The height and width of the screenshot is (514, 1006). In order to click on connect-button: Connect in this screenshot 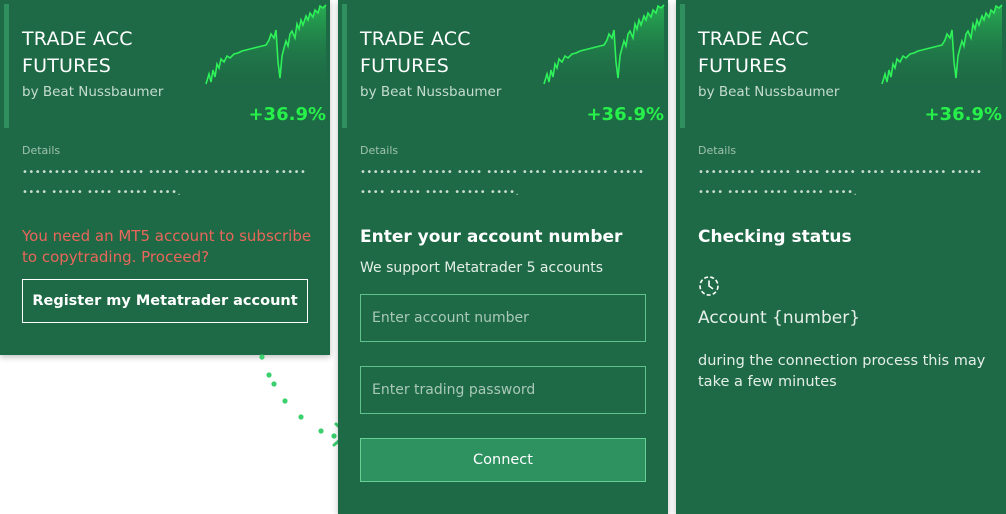, I will do `click(503, 460)`.